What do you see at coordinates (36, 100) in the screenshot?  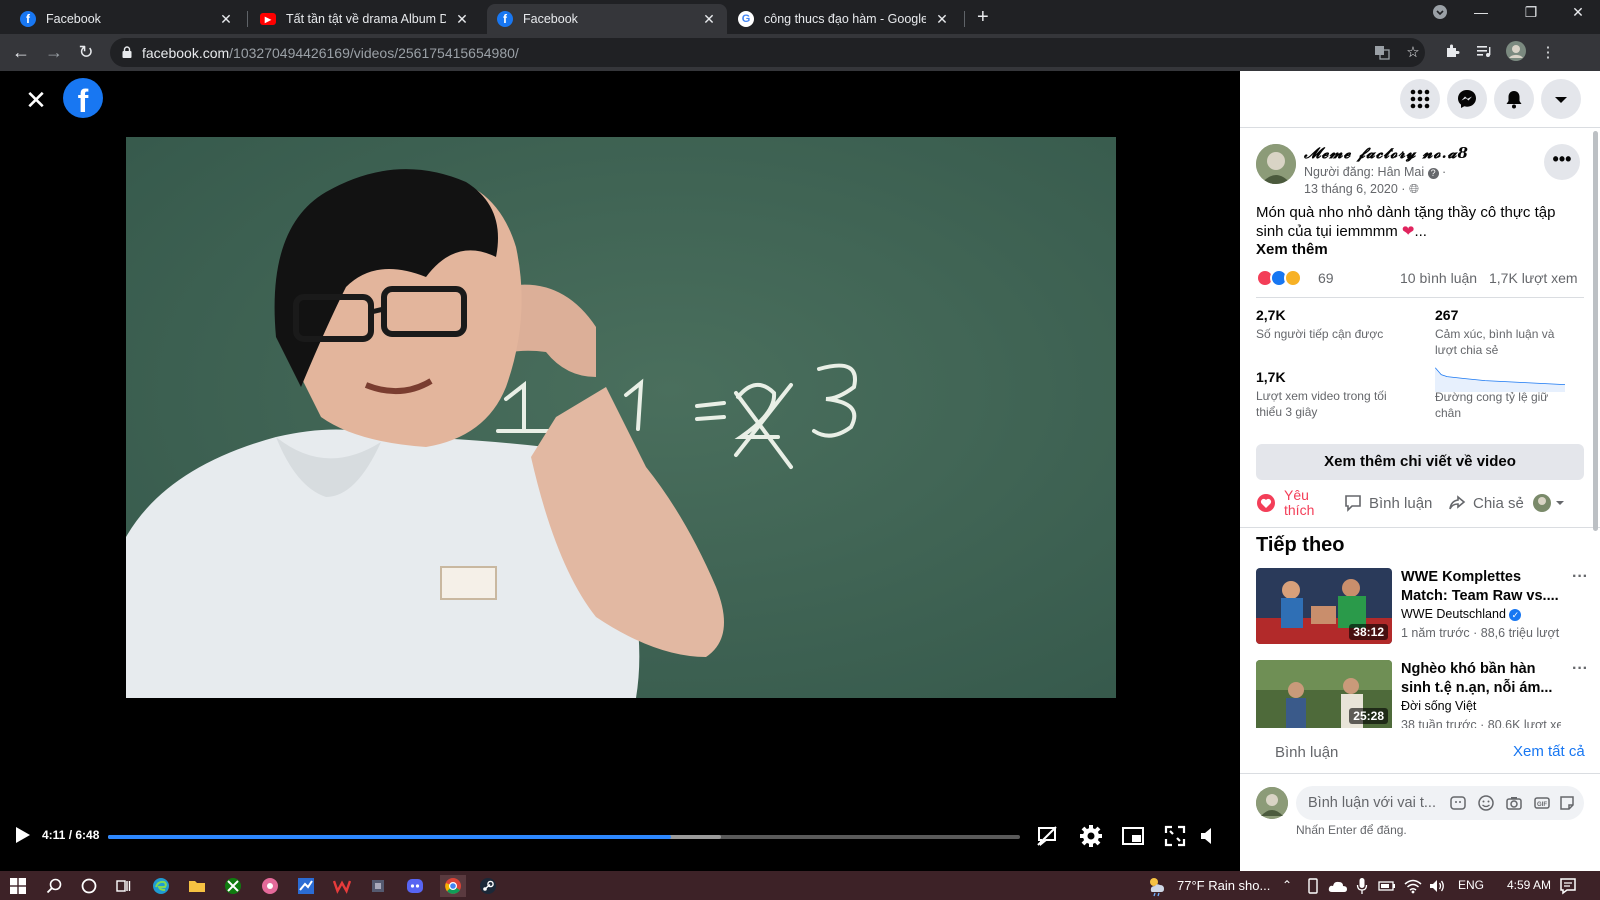 I see `close-icon: ✕` at bounding box center [36, 100].